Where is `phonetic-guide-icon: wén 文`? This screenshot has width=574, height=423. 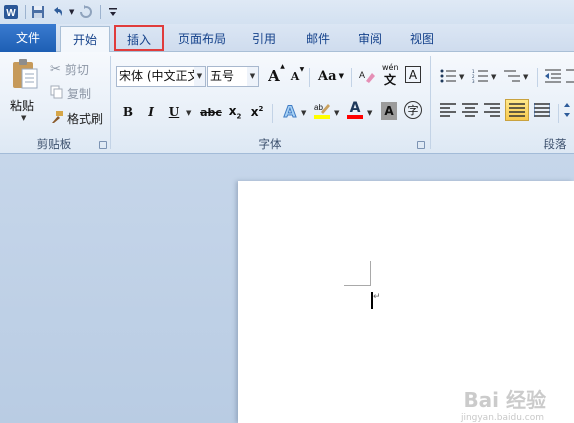 phonetic-guide-icon: wén 文 is located at coordinates (390, 75).